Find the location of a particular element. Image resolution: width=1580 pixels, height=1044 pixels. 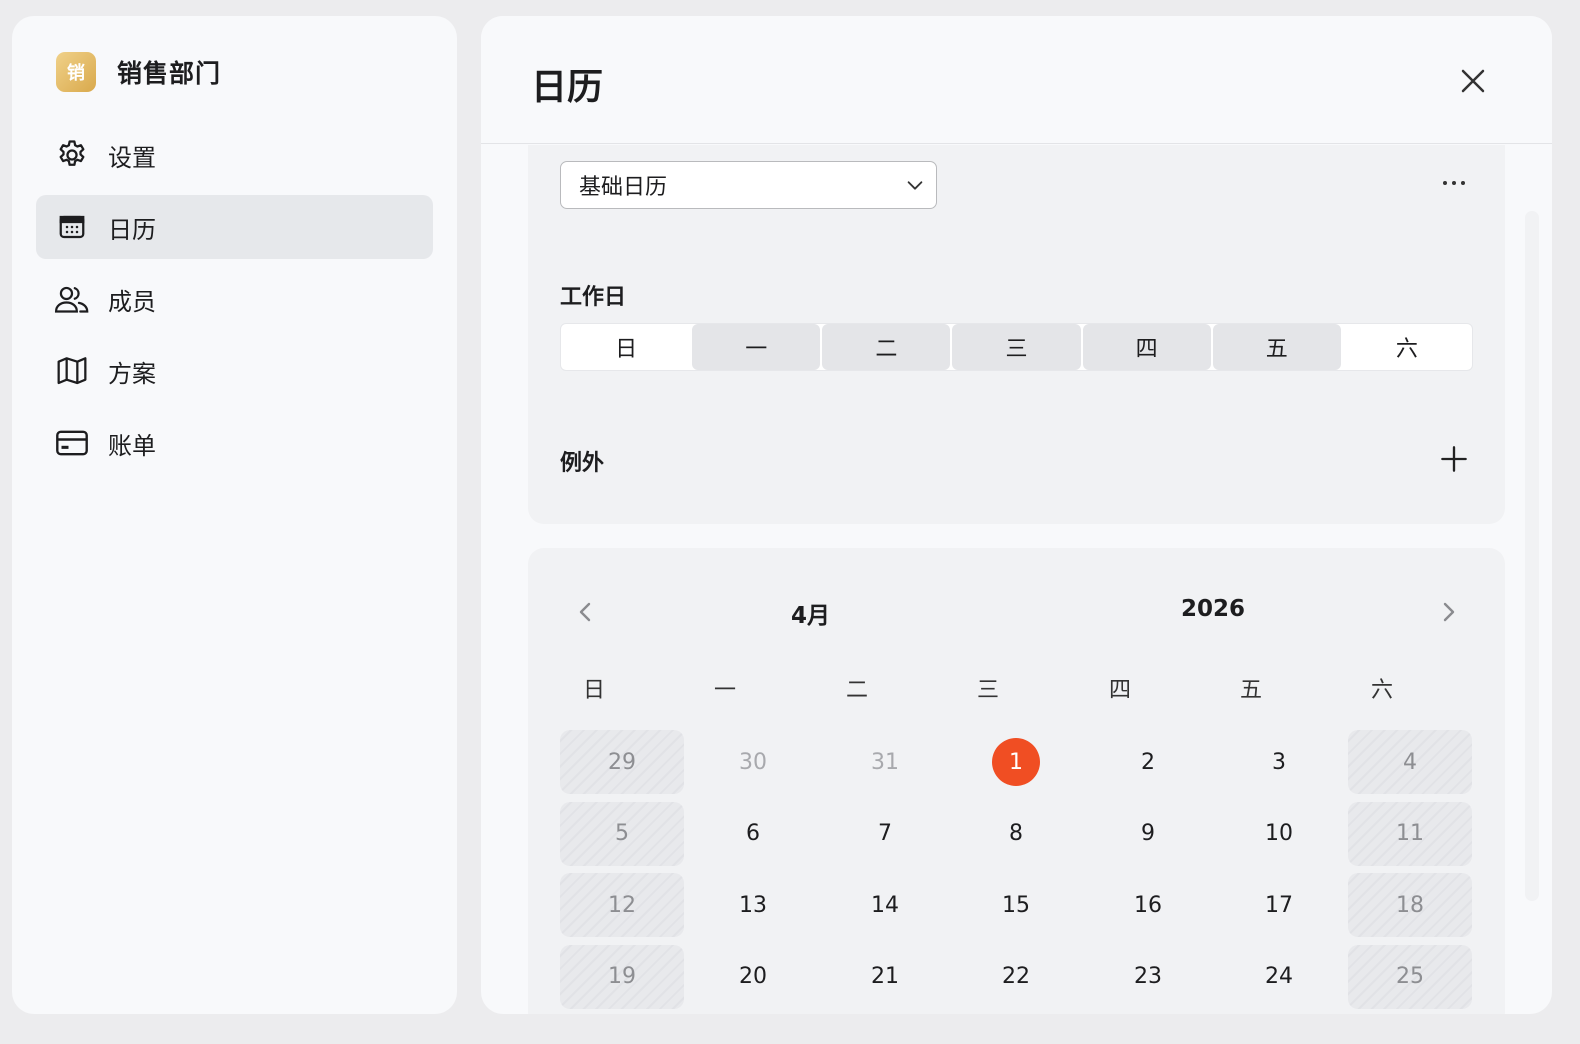

calendar-icon is located at coordinates (72, 227).